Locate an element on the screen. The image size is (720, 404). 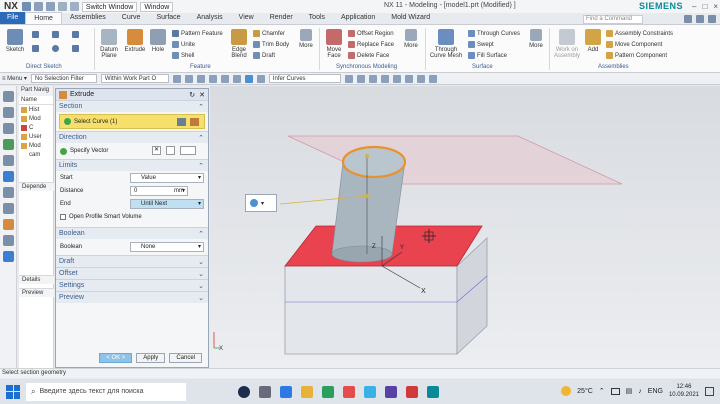
chamfer-button: Chamfer is located at coordinates (269, 33).